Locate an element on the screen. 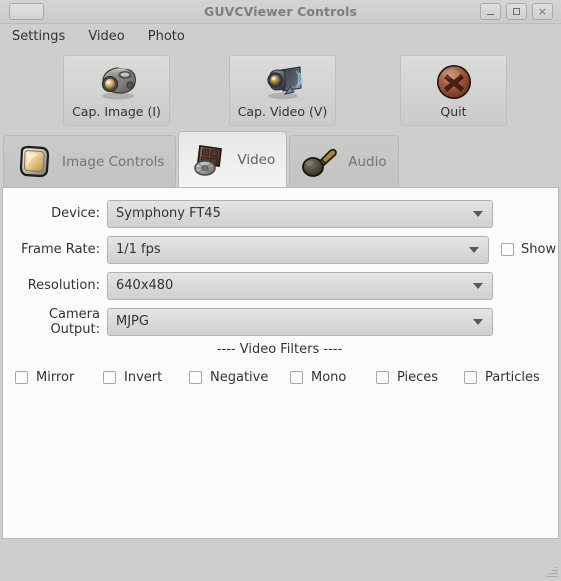 The width and height of the screenshot is (561, 581). quit-button: Quit is located at coordinates (453, 90).